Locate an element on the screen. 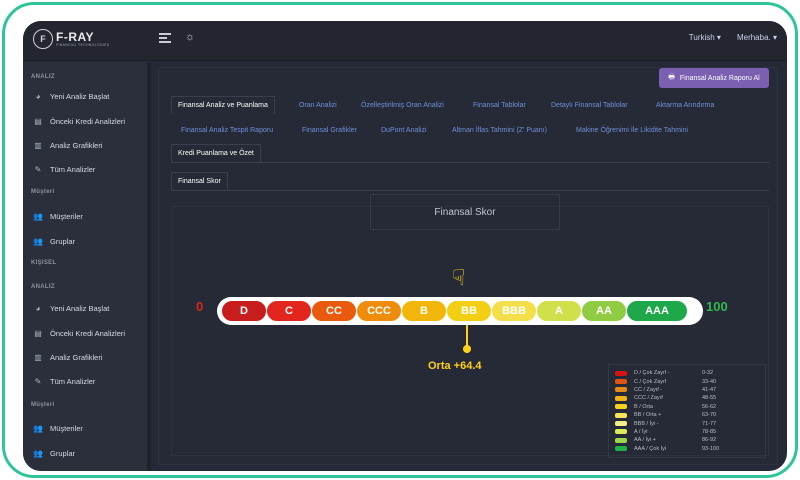  sidebar-divider is located at coordinates (149, 266).